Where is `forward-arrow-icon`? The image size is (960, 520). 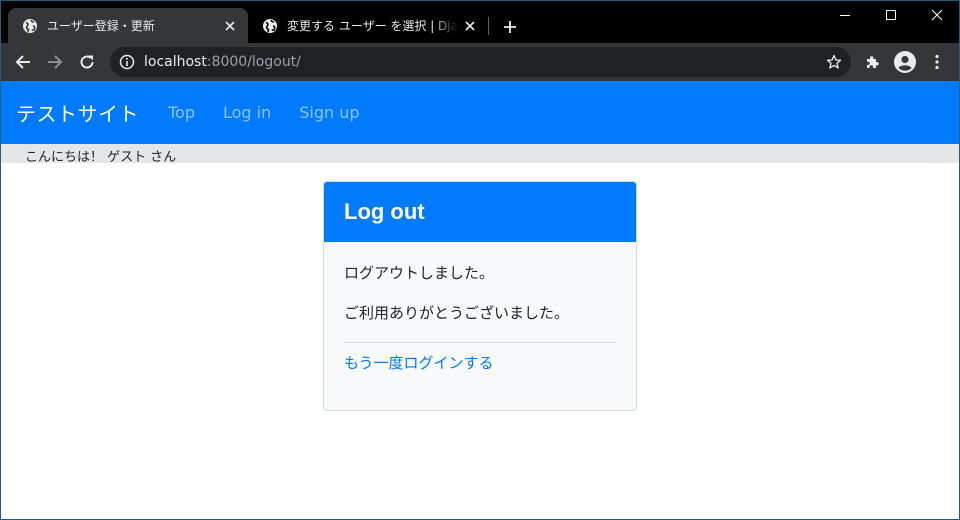 forward-arrow-icon is located at coordinates (55, 62).